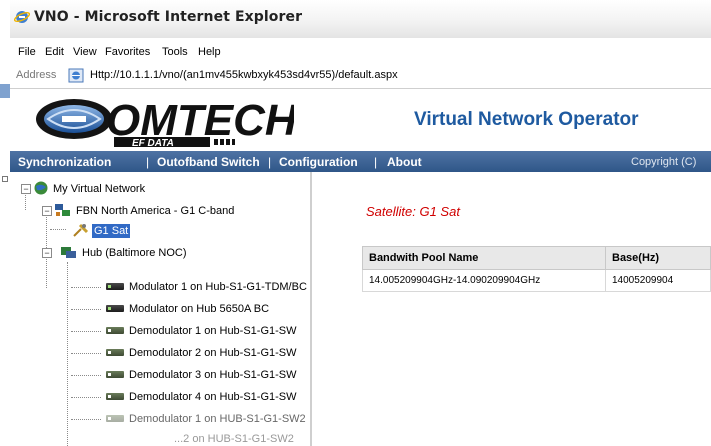 The image size is (711, 446). Describe the element at coordinates (234, 439) in the screenshot. I see `tree-device-label: ...2 on HUB-S1-G1-SW2` at that location.